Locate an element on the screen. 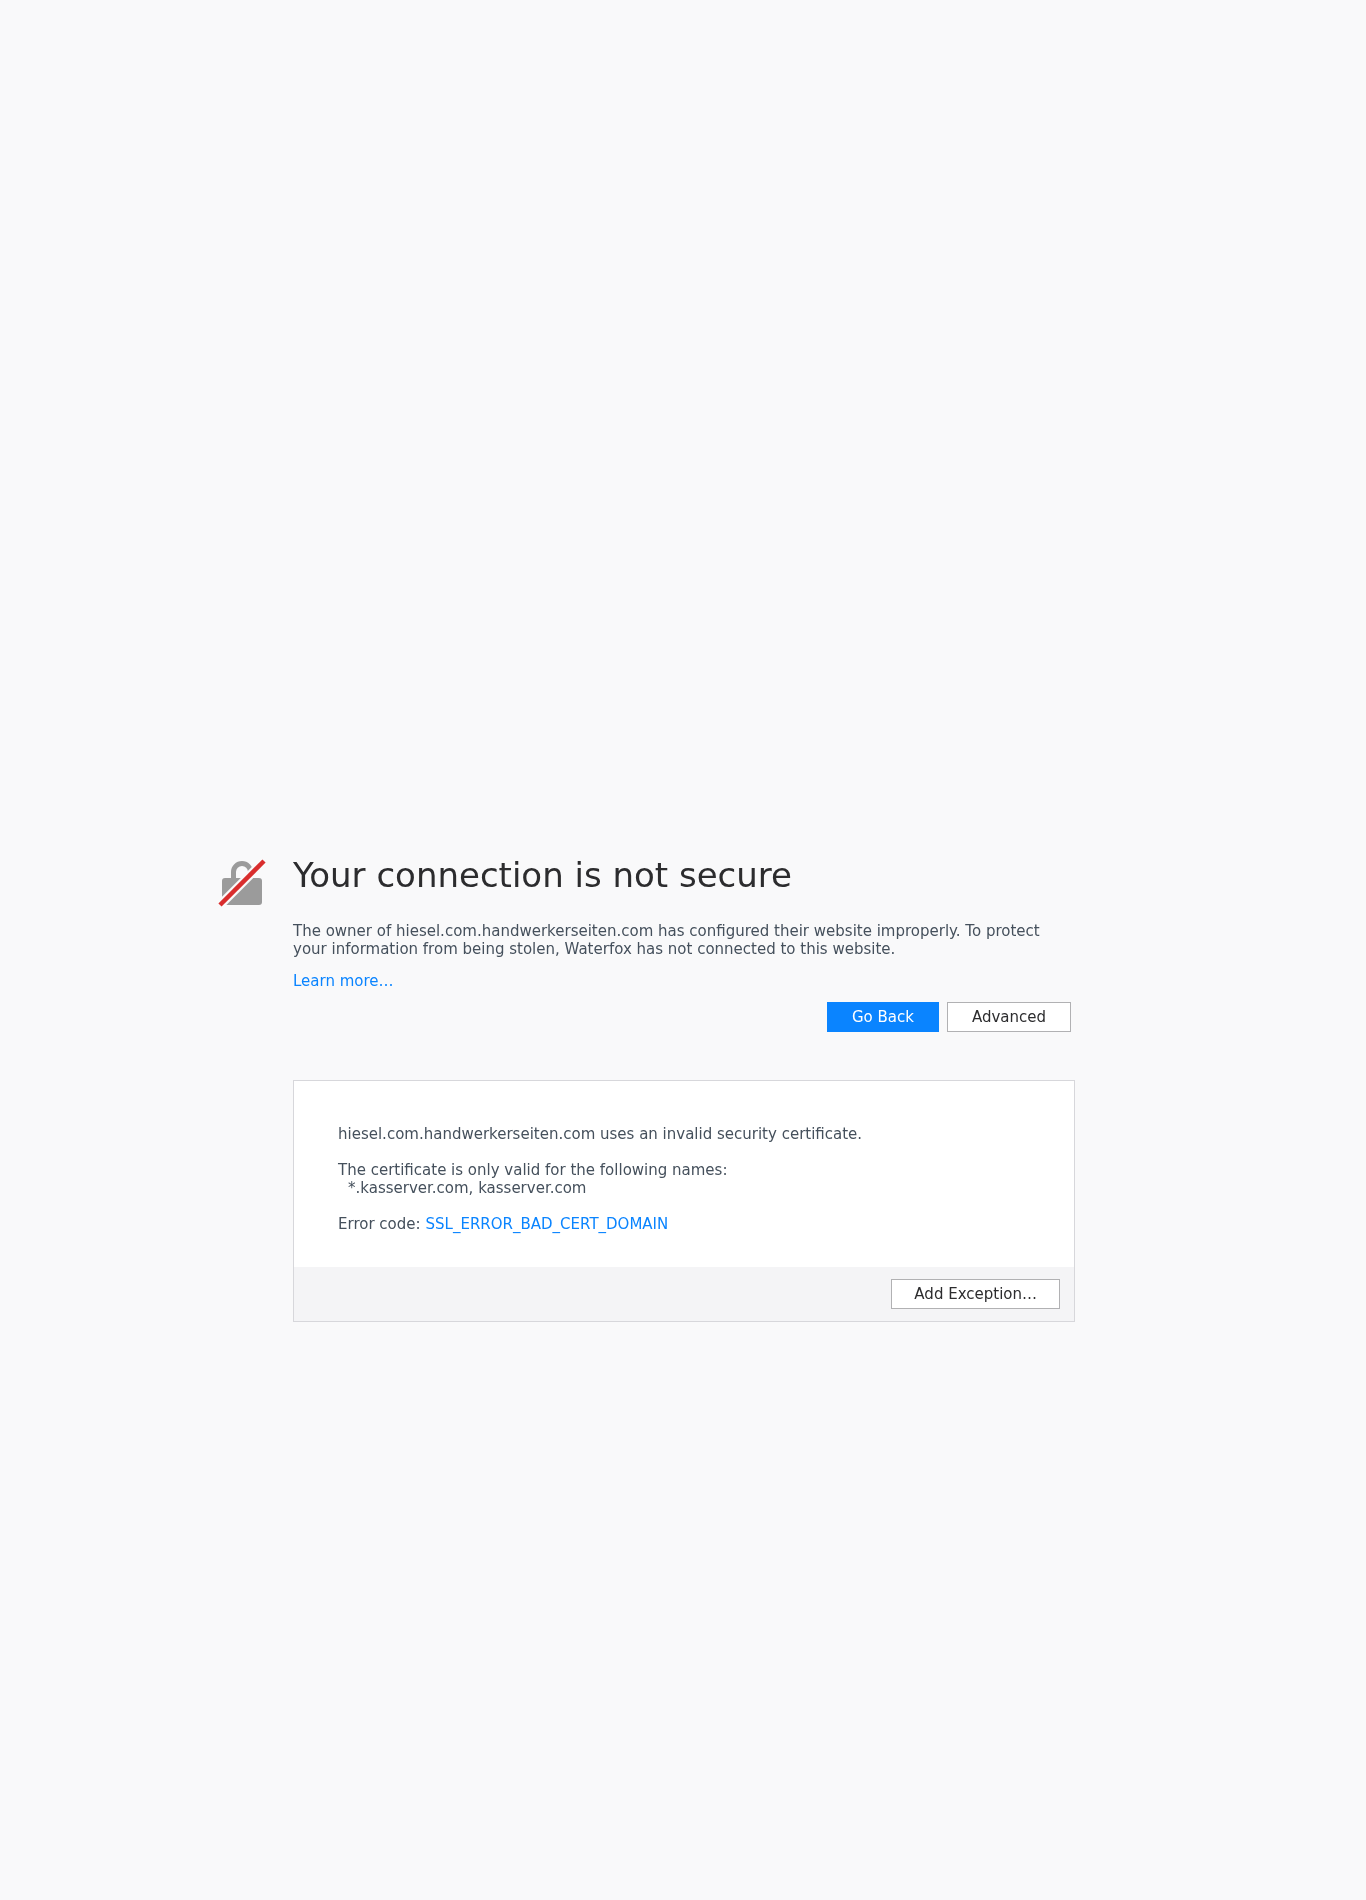 The height and width of the screenshot is (1900, 1366). valid-names: *.kasserver.com, kasserver.com is located at coordinates (467, 1188).